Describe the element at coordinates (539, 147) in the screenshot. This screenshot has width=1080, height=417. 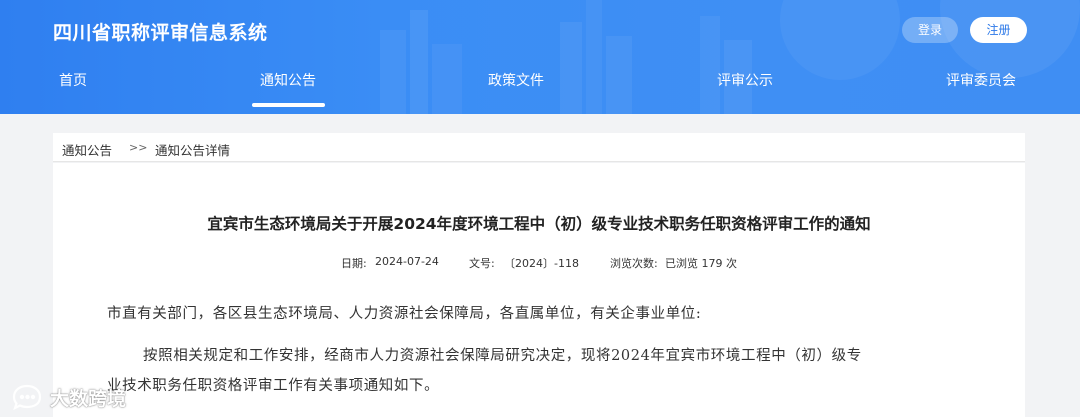
I see `breadcrumb: 通知公告 >> 通知公告详情` at that location.